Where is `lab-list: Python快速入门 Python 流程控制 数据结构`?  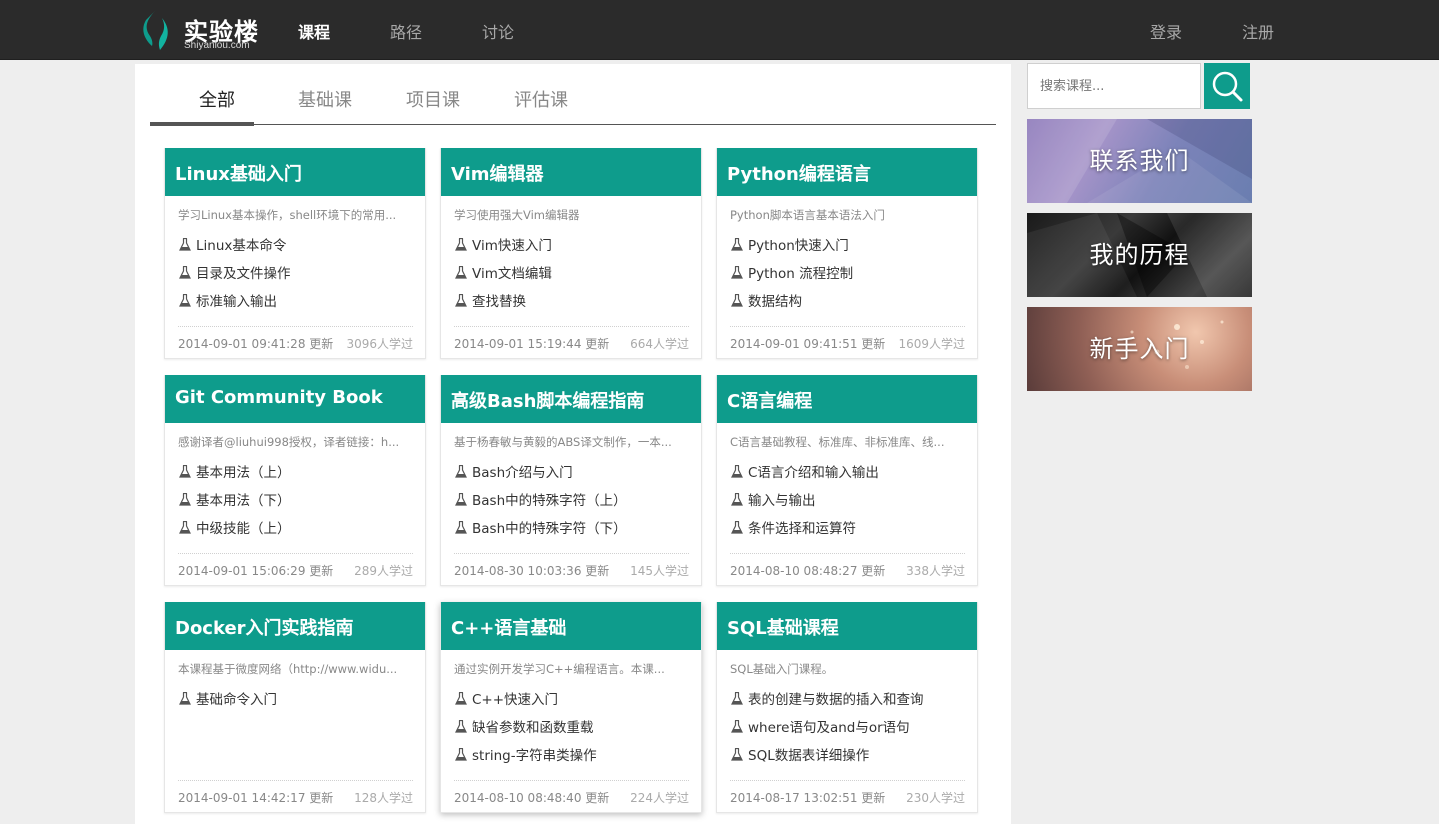
lab-list: Python快速入门 Python 流程控制 数据结构 is located at coordinates (847, 275).